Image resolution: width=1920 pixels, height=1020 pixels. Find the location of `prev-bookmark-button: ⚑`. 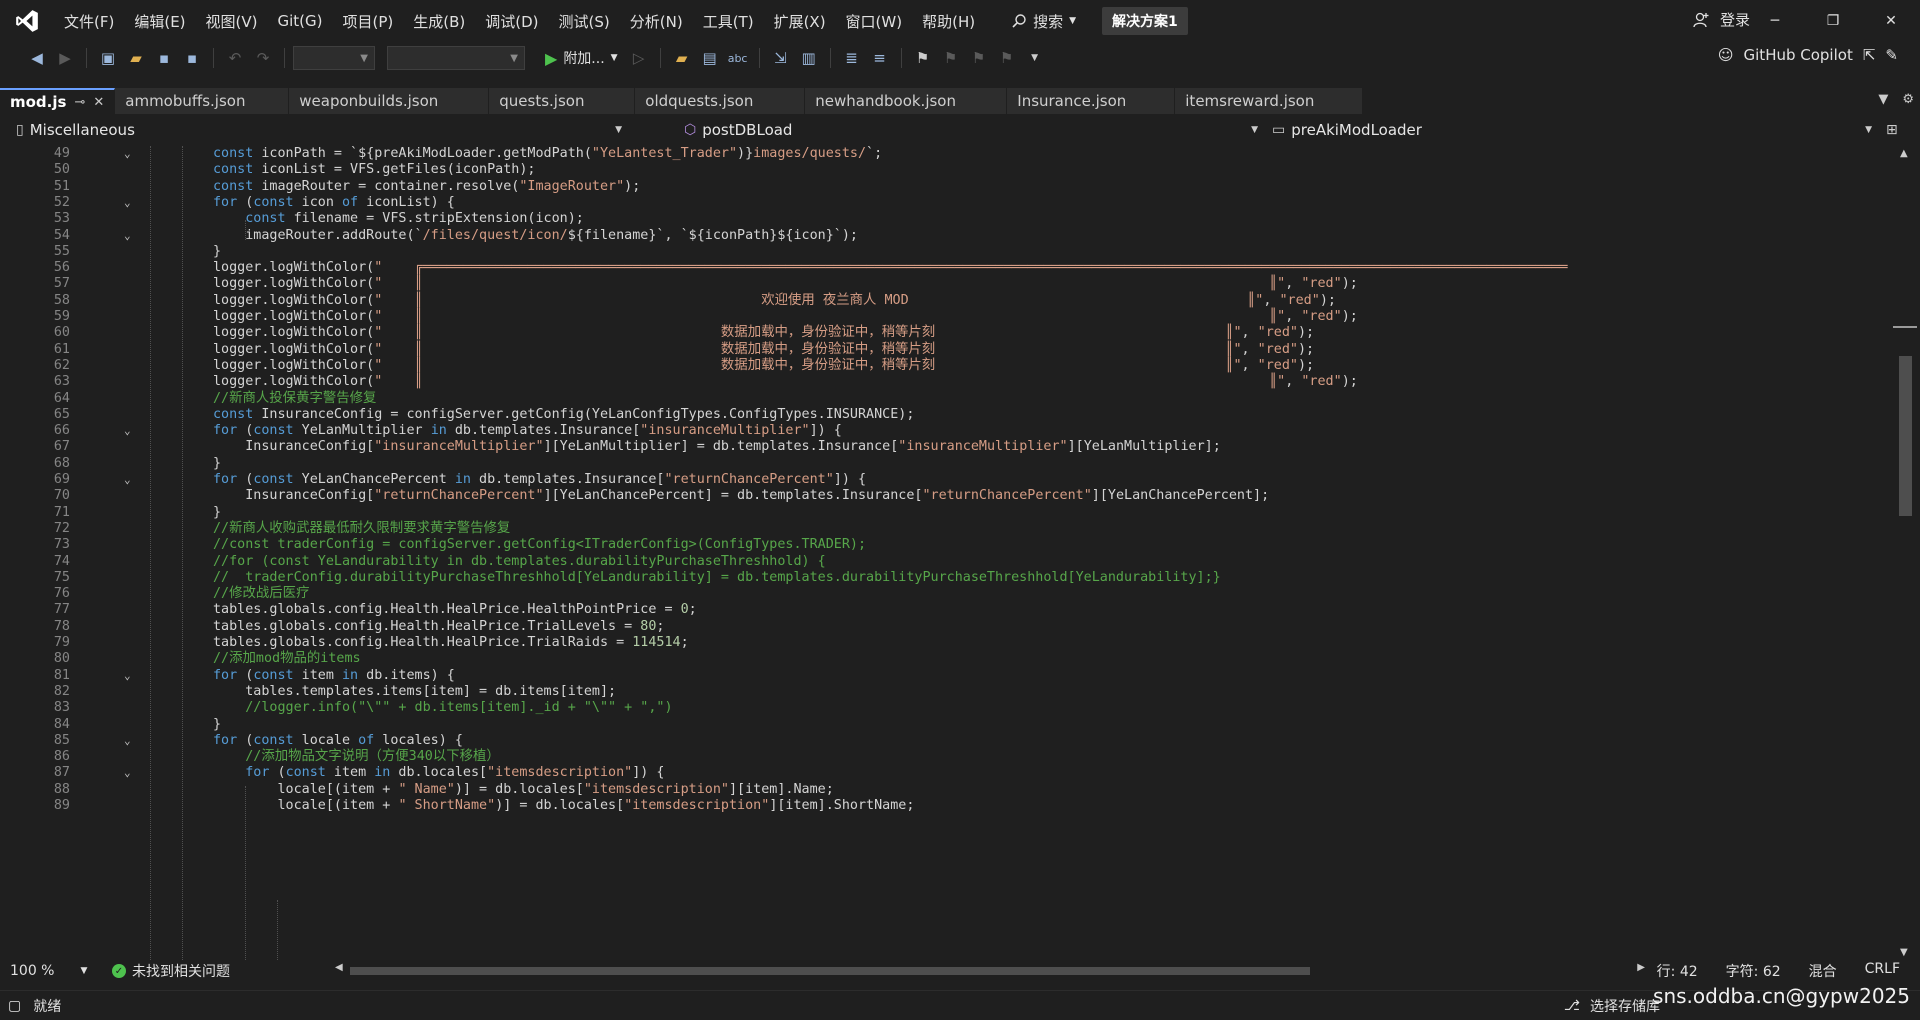

prev-bookmark-button: ⚑ is located at coordinates (951, 58).